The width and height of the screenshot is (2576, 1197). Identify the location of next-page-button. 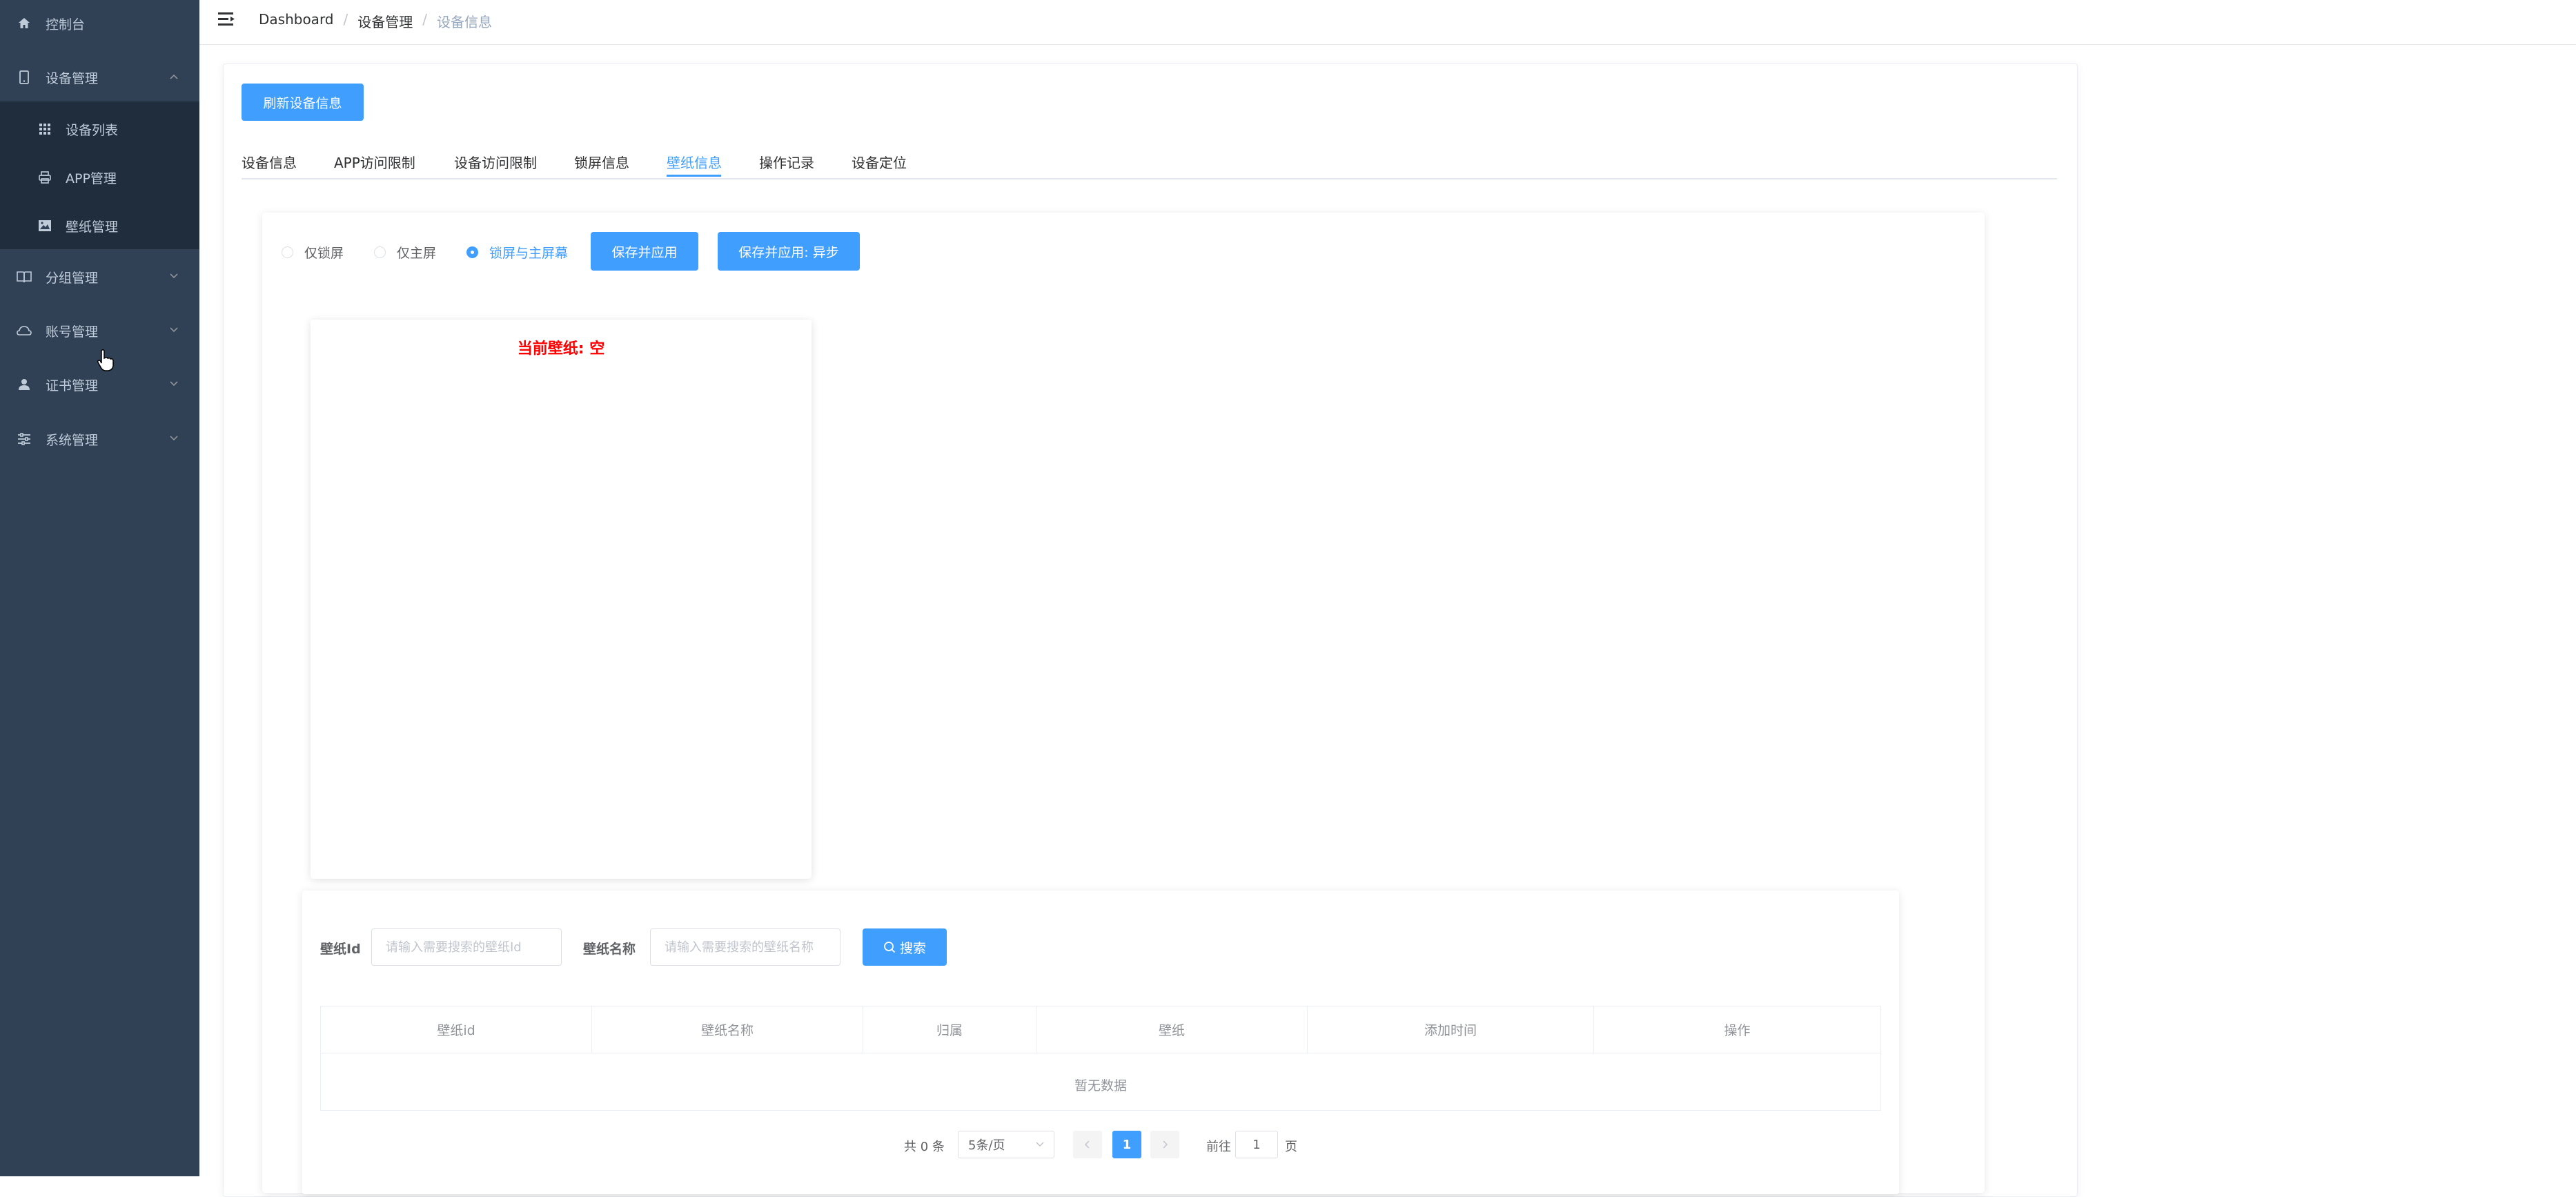
(1164, 1144).